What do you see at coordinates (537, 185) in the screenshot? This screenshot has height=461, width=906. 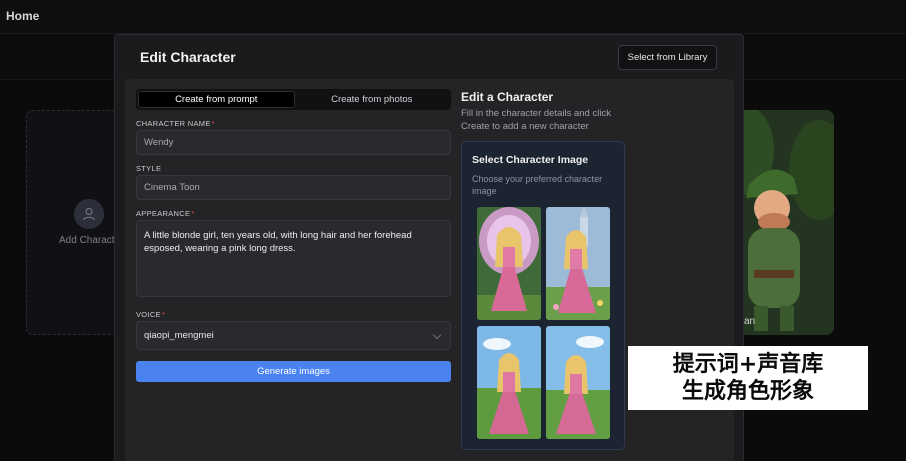 I see `panel-description: Choose your preferred character image` at bounding box center [537, 185].